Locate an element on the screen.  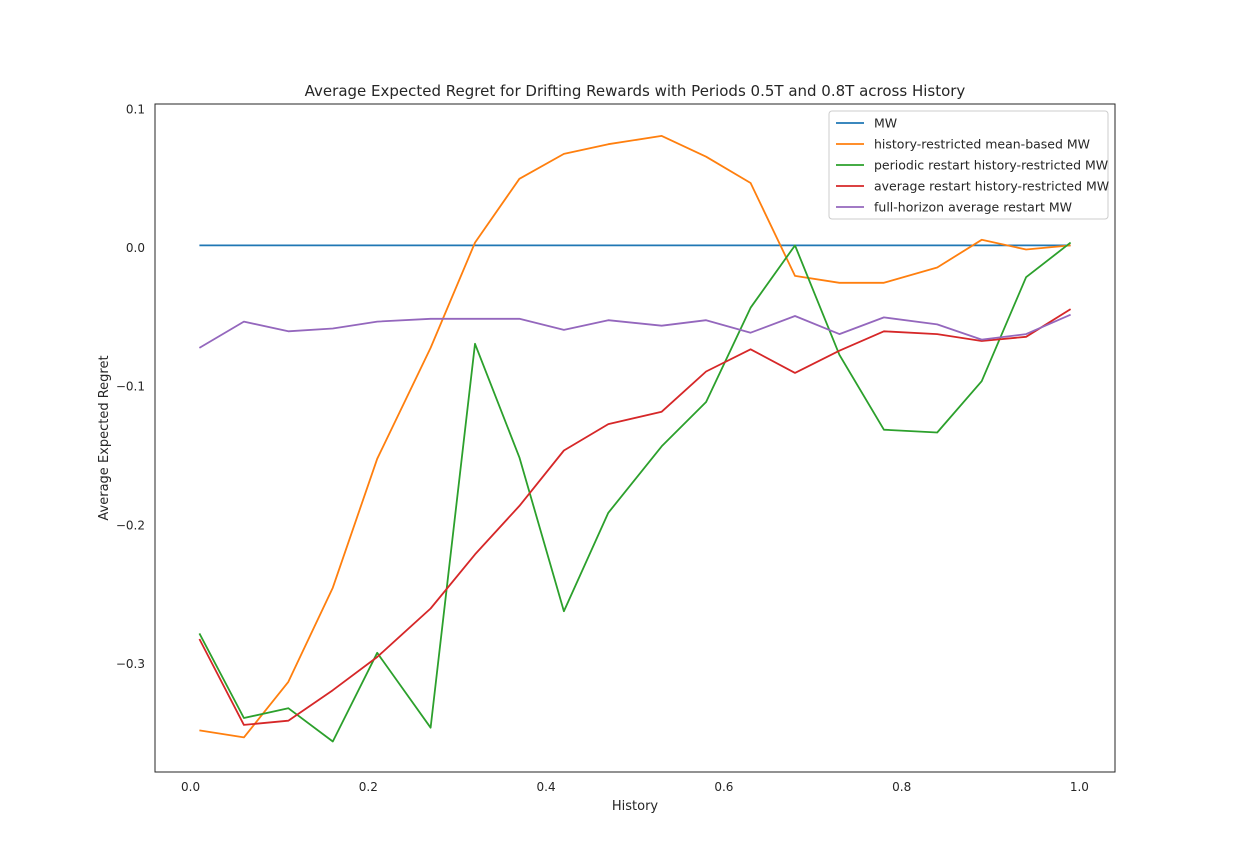
y-tick-label: 0.0 is located at coordinates (135, 248).